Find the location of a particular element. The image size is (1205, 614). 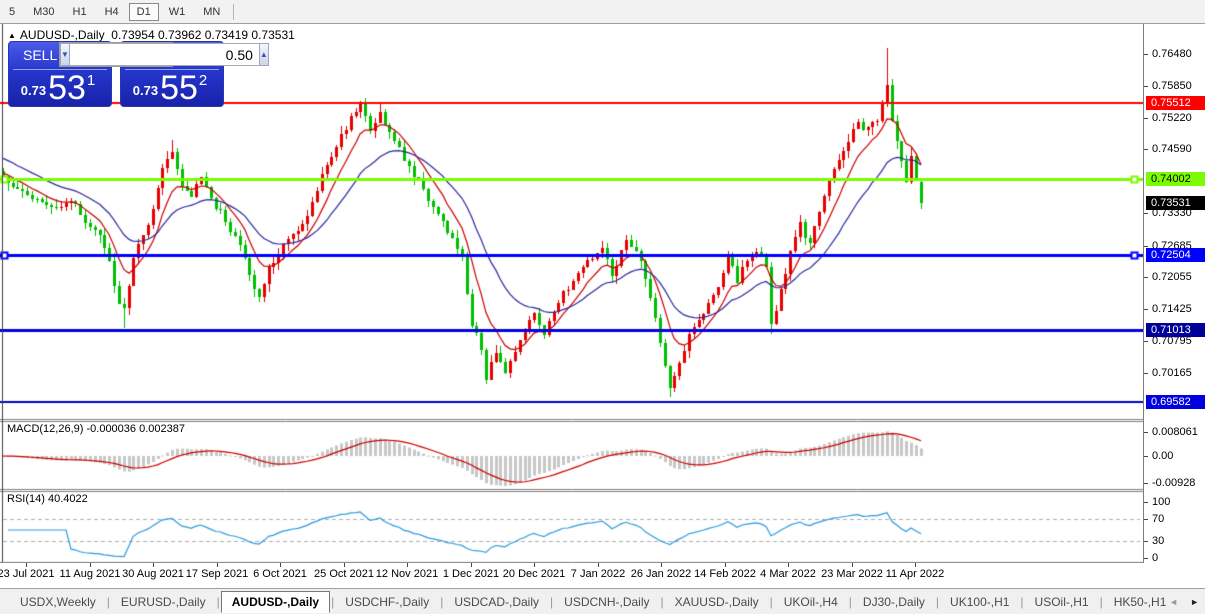

volume-decrease-button: ▼ is located at coordinates (65, 54).